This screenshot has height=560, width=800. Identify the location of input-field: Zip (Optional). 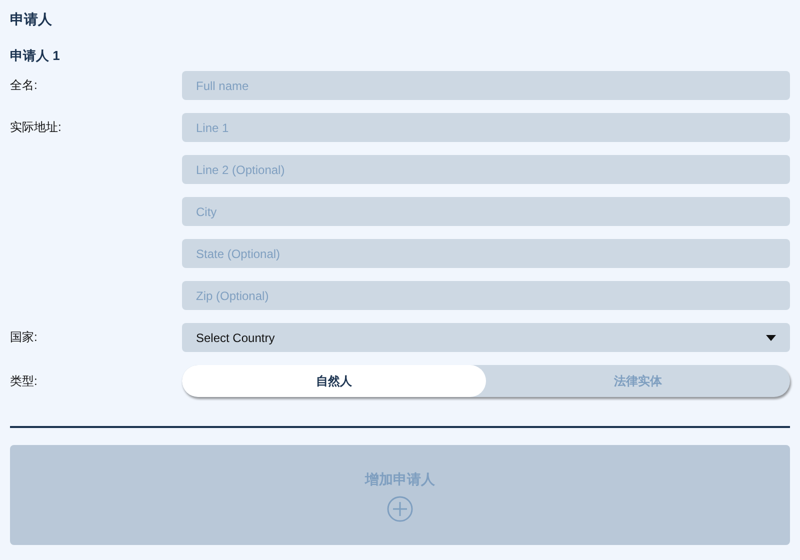
(486, 295).